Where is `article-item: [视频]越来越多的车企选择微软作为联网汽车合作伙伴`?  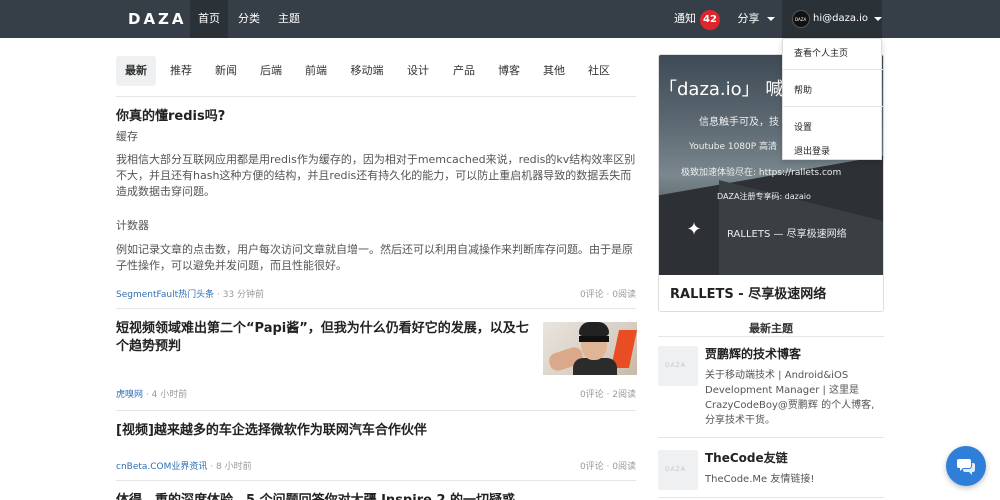
article-item: [视频]越来越多的车企选择微软作为联网汽车合作伙伴 is located at coordinates (376, 431).